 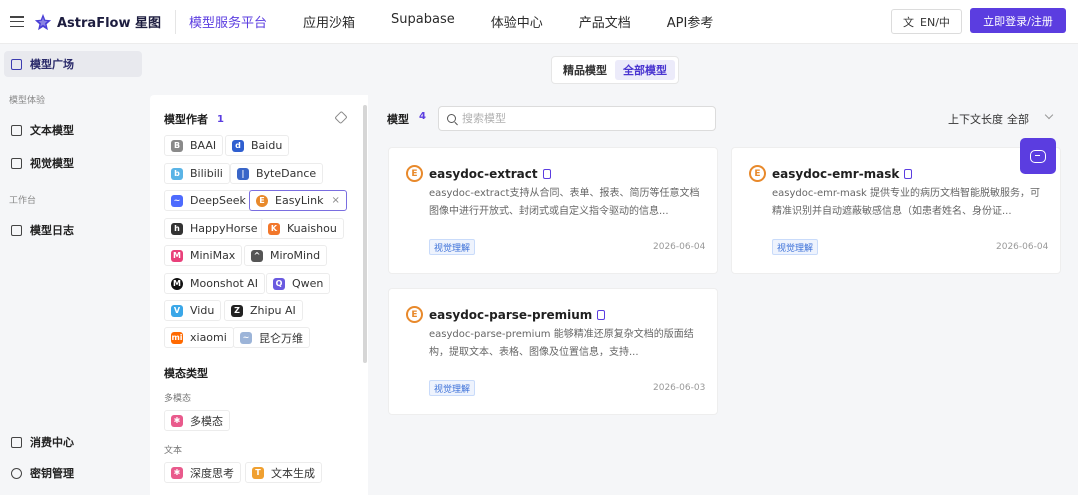 What do you see at coordinates (511, 315) in the screenshot?
I see `model-name: easydoc-parse-premium` at bounding box center [511, 315].